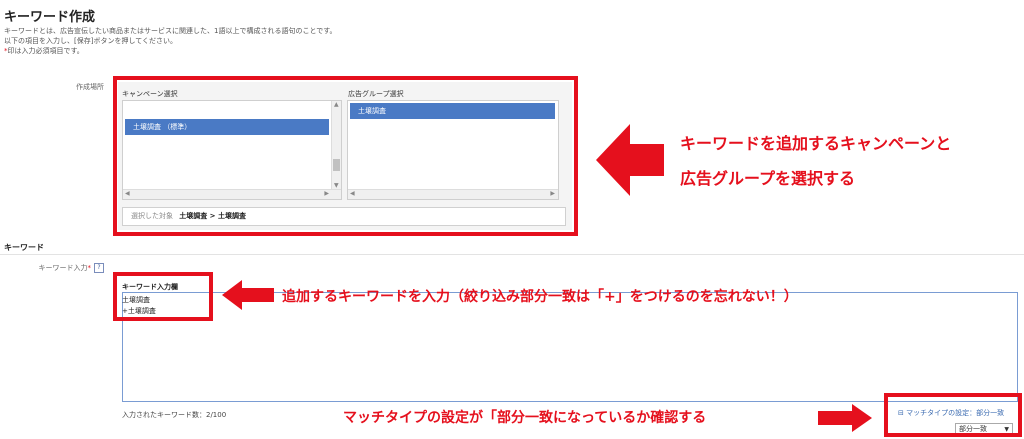 The height and width of the screenshot is (439, 1024). What do you see at coordinates (90, 87) in the screenshot?
I see `location-label: 作成場所` at bounding box center [90, 87].